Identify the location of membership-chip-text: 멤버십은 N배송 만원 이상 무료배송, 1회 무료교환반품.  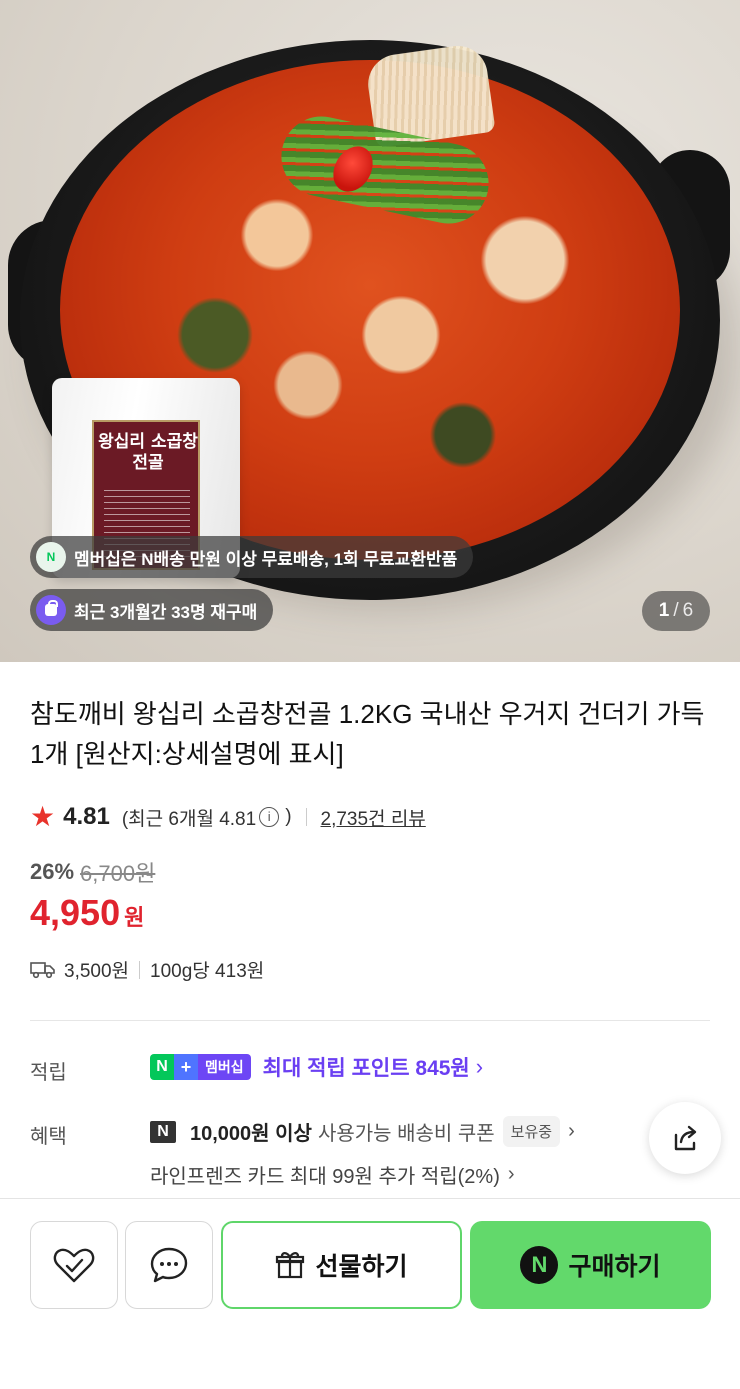
(266, 559).